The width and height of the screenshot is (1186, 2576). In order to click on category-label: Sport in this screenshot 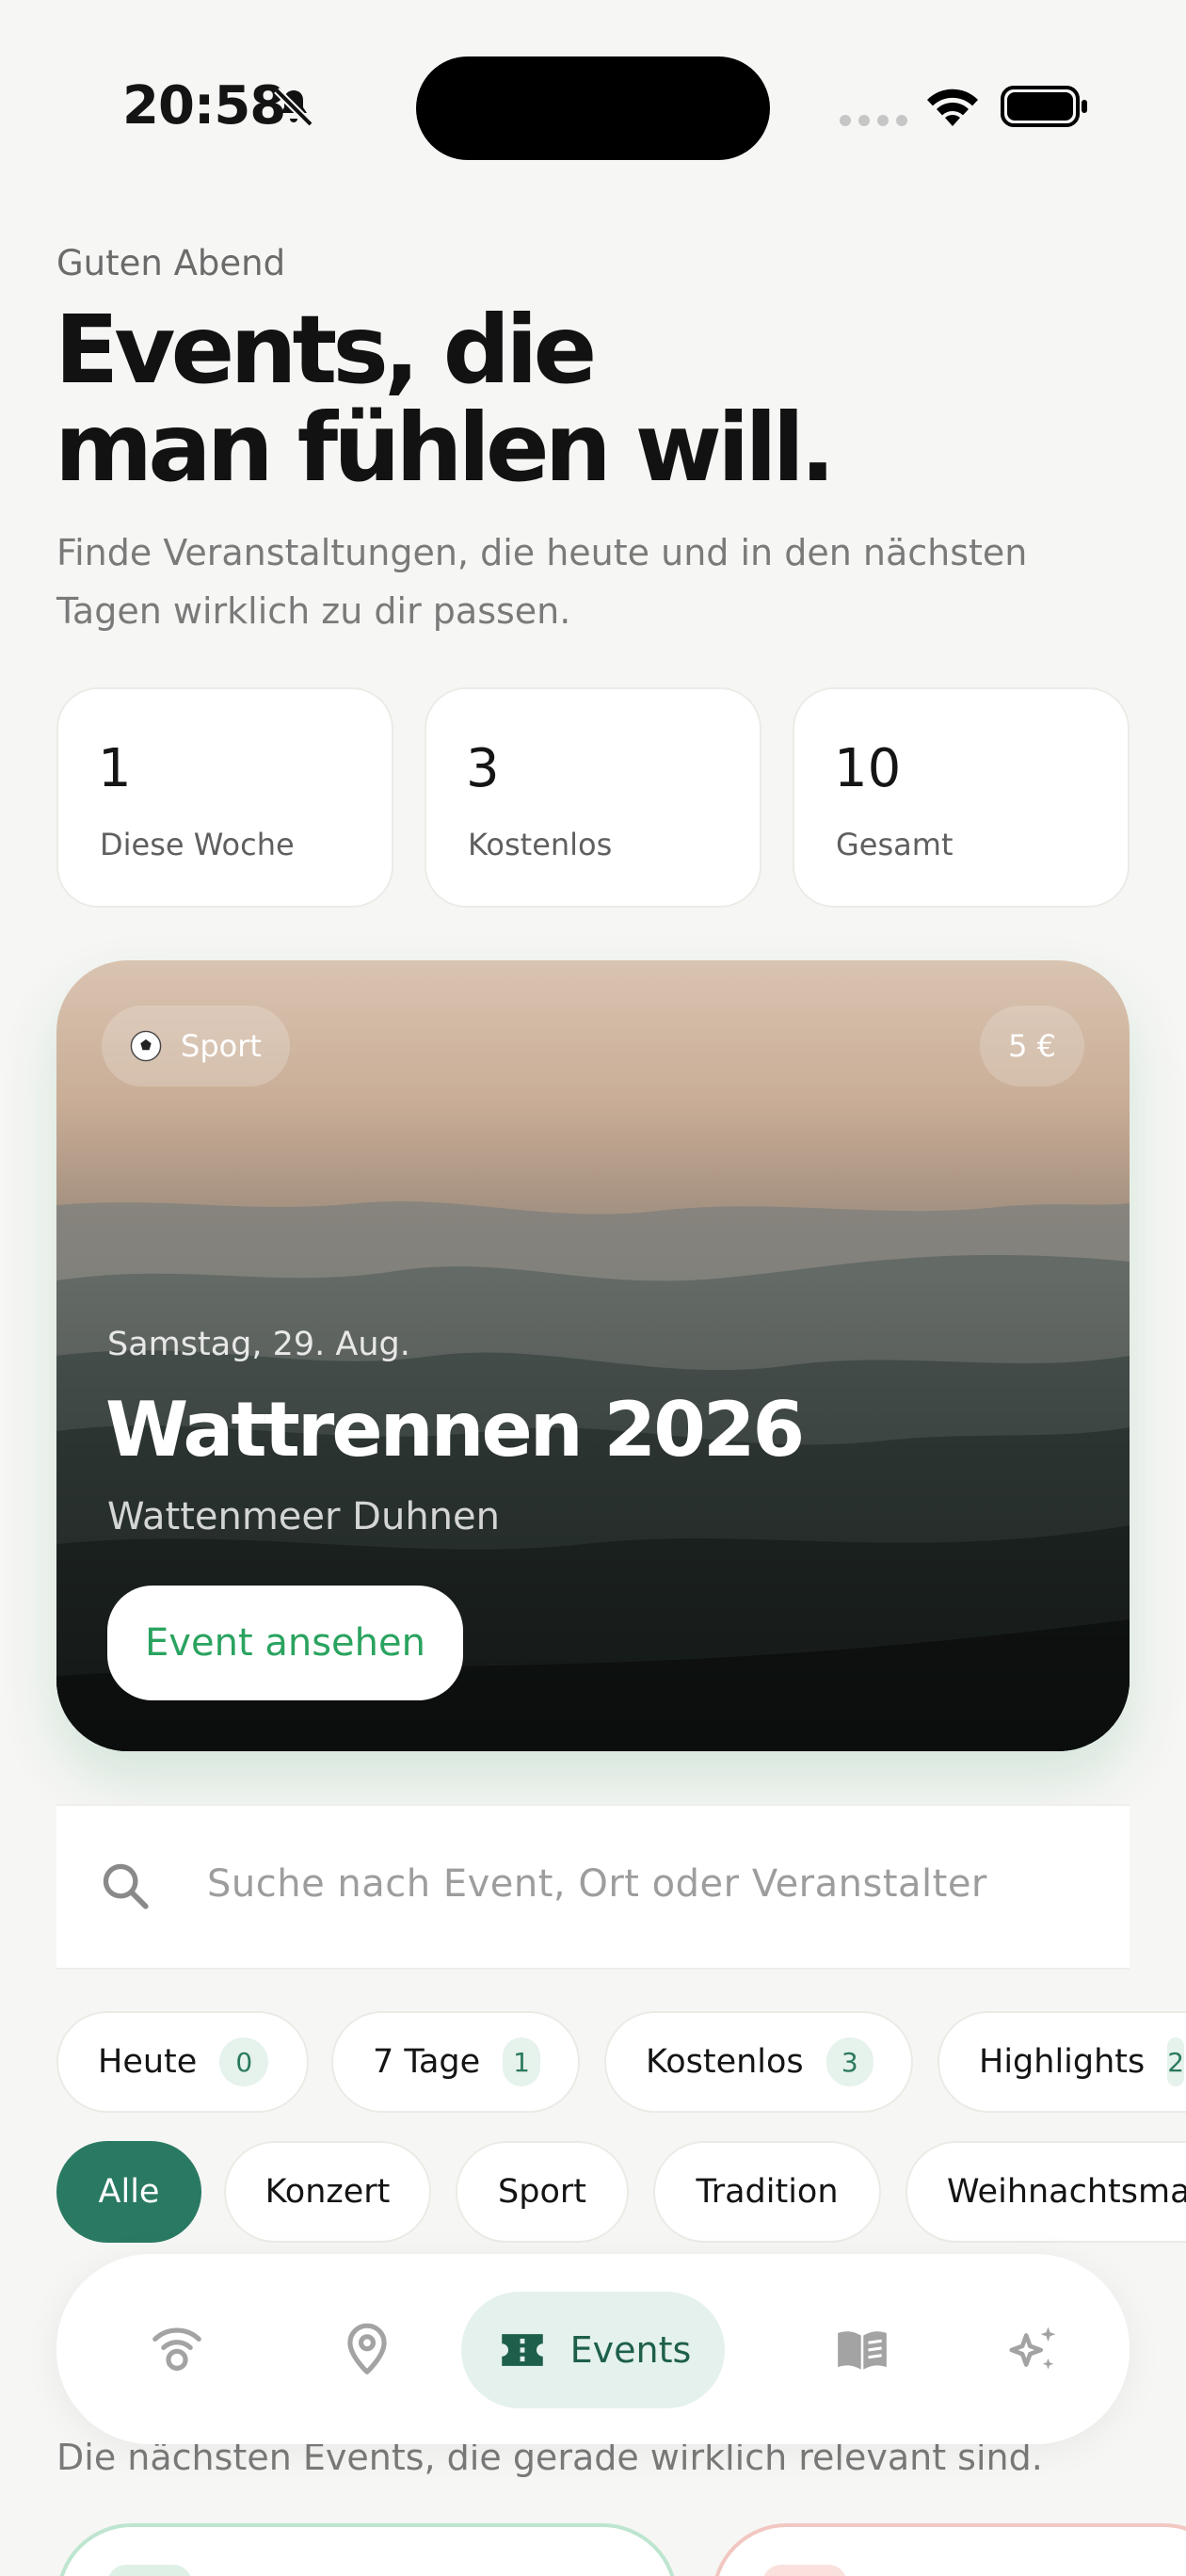, I will do `click(221, 1046)`.